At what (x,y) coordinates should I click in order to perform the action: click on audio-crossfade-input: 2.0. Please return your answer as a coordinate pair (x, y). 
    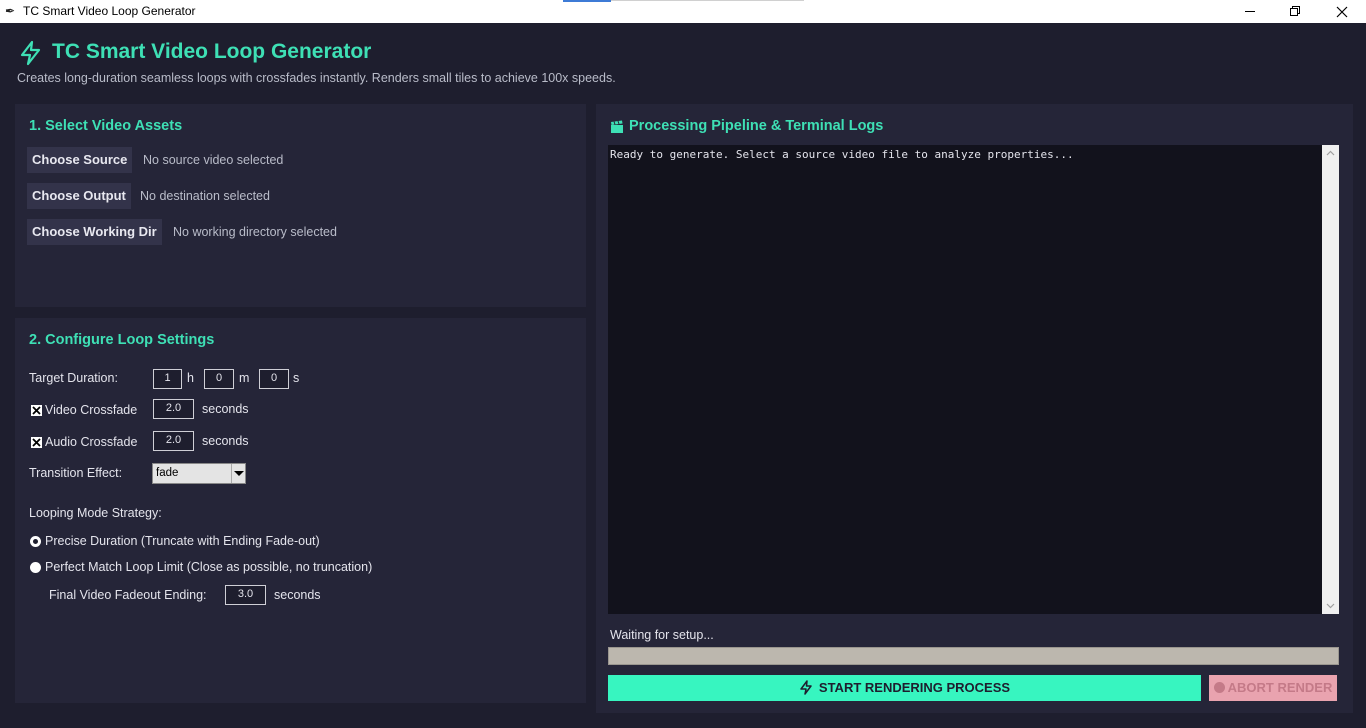
    Looking at the image, I should click on (173, 441).